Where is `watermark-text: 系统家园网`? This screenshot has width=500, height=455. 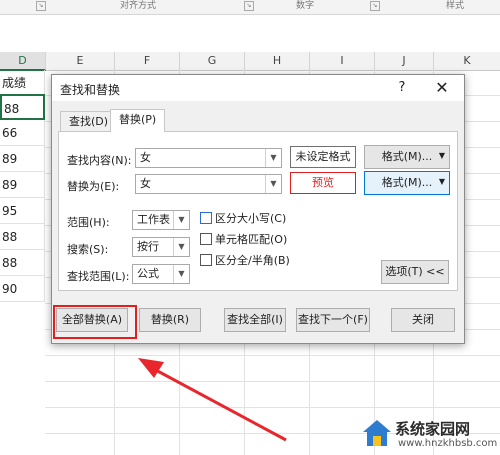 watermark-text: 系统家园网 is located at coordinates (433, 429).